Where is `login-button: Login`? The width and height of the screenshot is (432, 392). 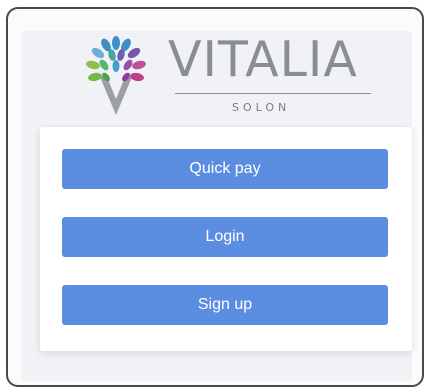
login-button: Login is located at coordinates (225, 237).